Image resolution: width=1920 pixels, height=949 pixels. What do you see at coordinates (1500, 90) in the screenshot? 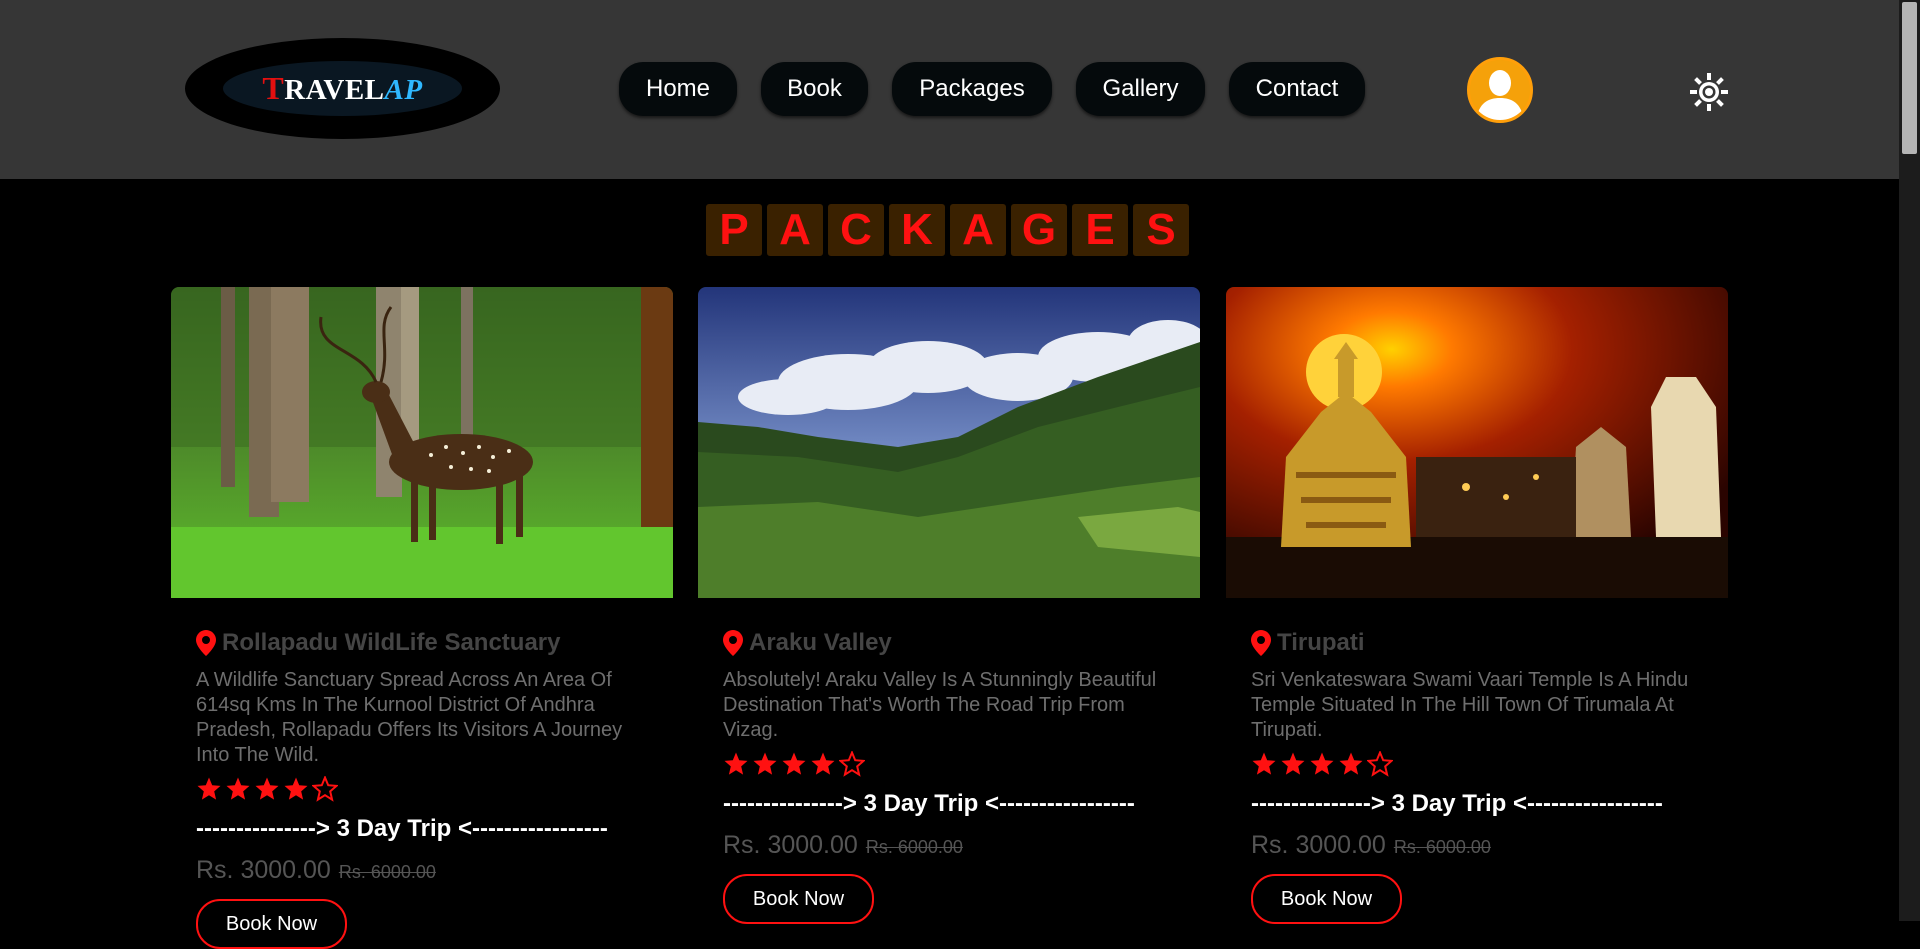
I see `user-avatar-icon` at bounding box center [1500, 90].